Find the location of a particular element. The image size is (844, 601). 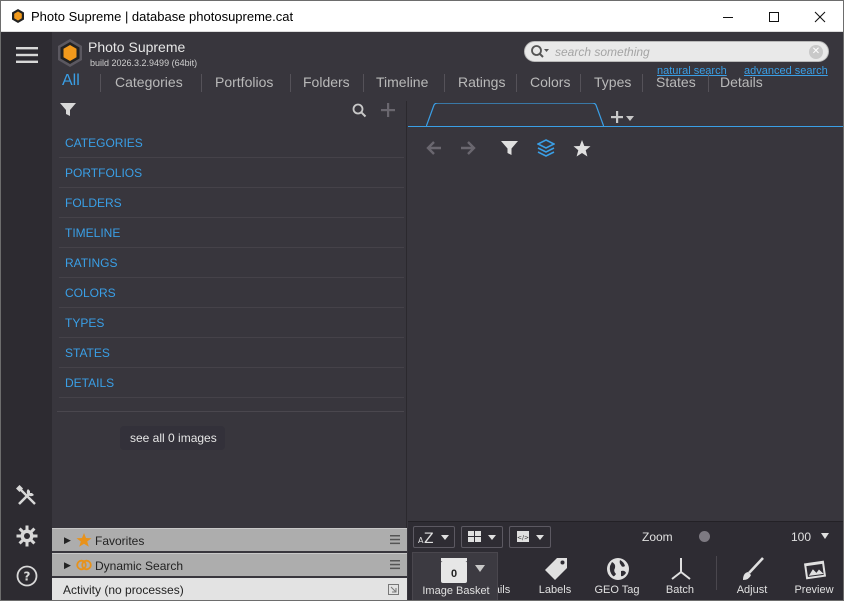

tool-labels: Labels is located at coordinates (555, 577).